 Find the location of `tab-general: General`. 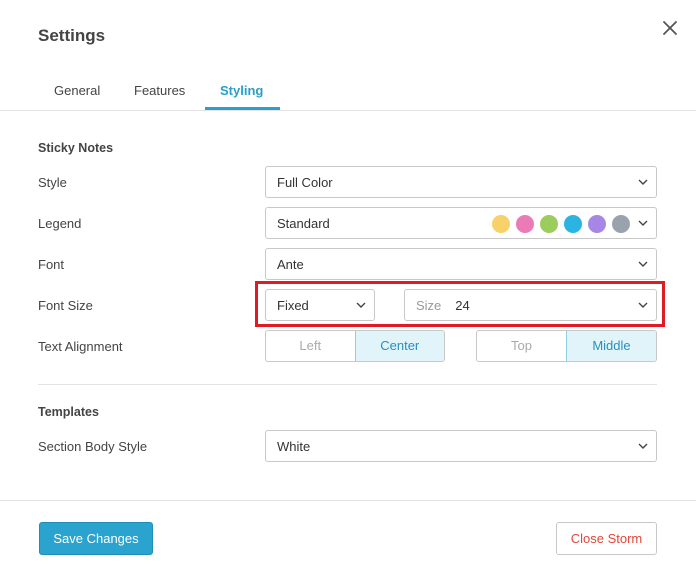

tab-general: General is located at coordinates (77, 98).